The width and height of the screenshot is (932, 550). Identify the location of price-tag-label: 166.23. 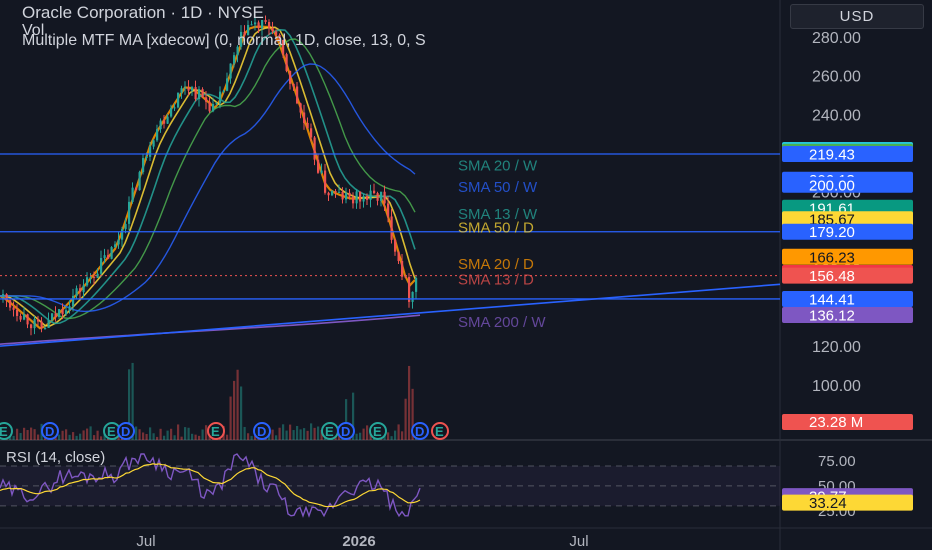
(832, 257).